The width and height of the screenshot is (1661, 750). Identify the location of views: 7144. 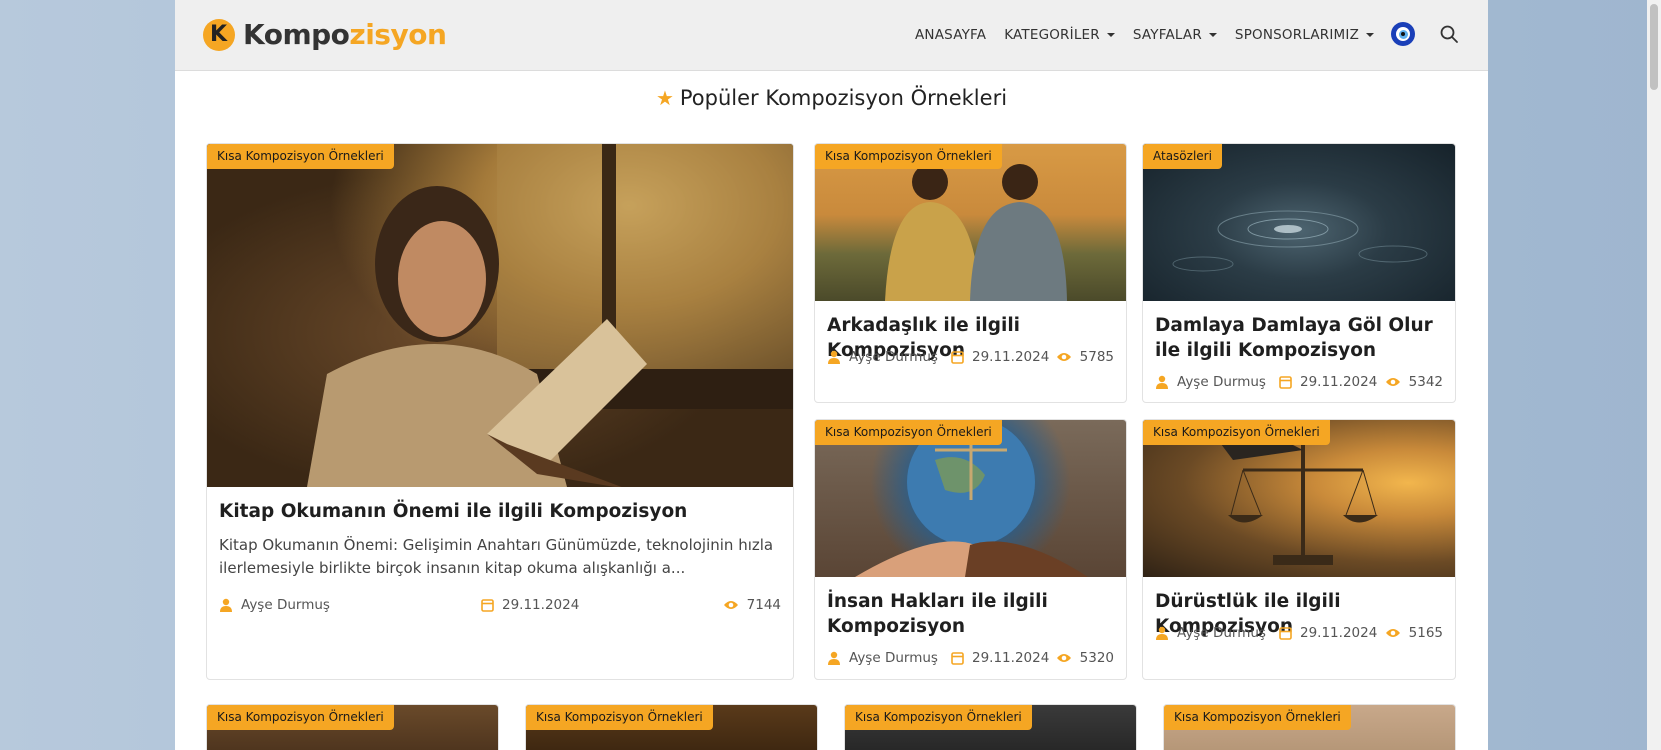
(752, 605).